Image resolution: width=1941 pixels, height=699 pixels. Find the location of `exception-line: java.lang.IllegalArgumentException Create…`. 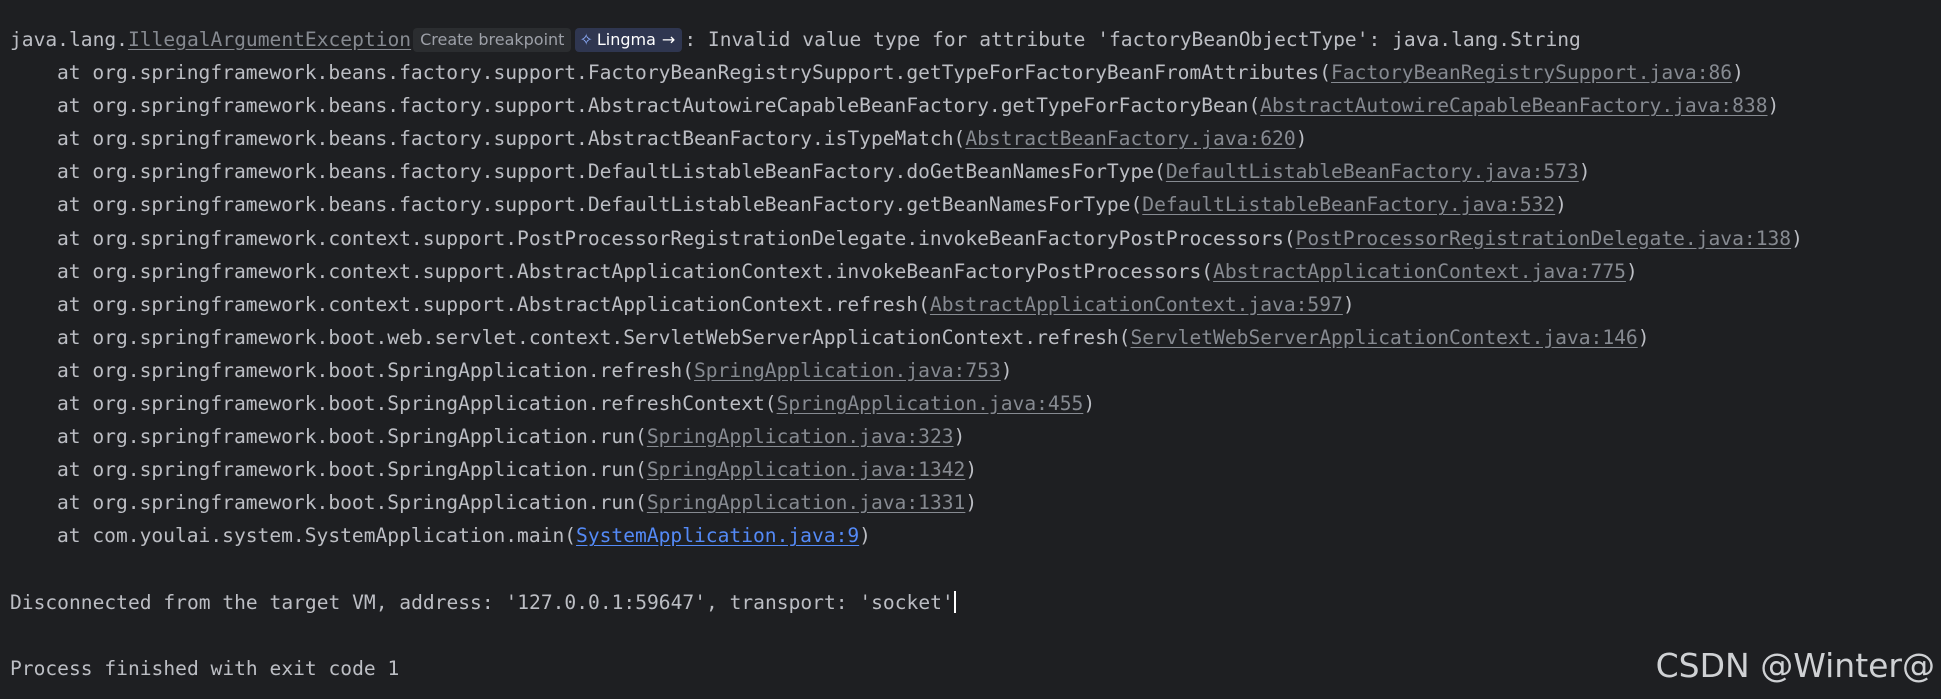

exception-line: java.lang.IllegalArgumentException Create… is located at coordinates (975, 42).